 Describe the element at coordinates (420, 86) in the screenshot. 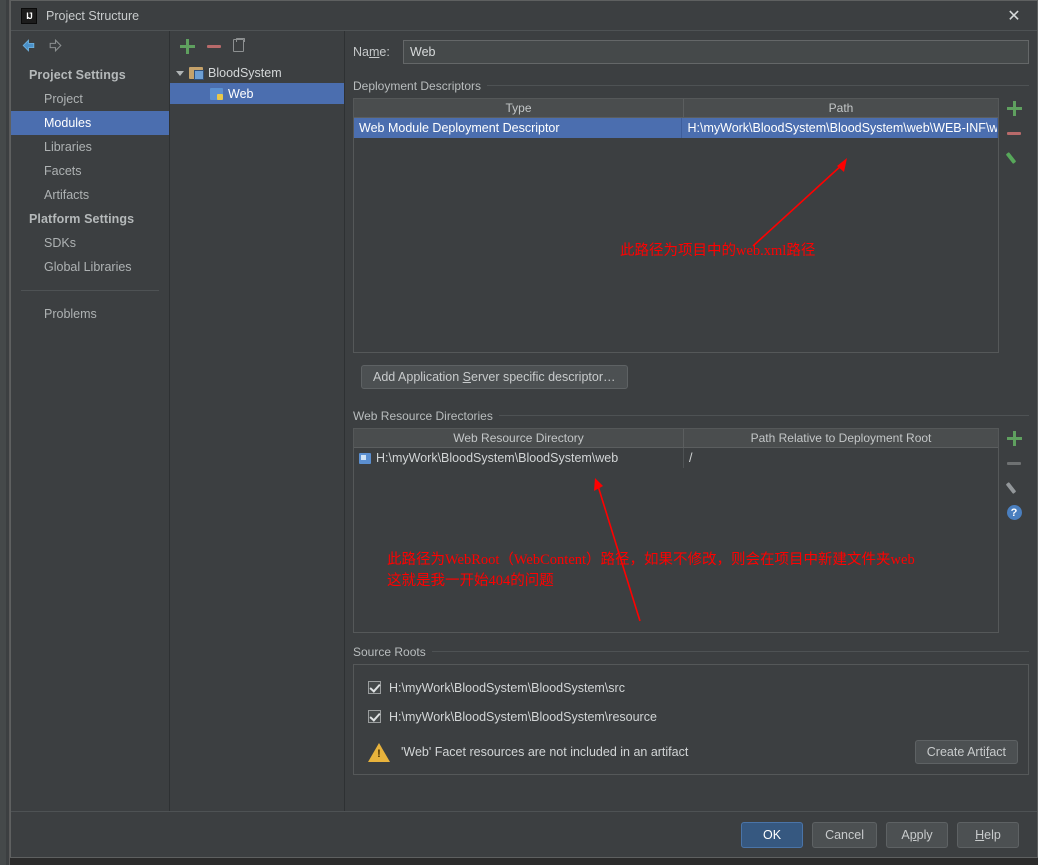

I see `deployment-descriptors-title: Deployment Descriptors` at that location.